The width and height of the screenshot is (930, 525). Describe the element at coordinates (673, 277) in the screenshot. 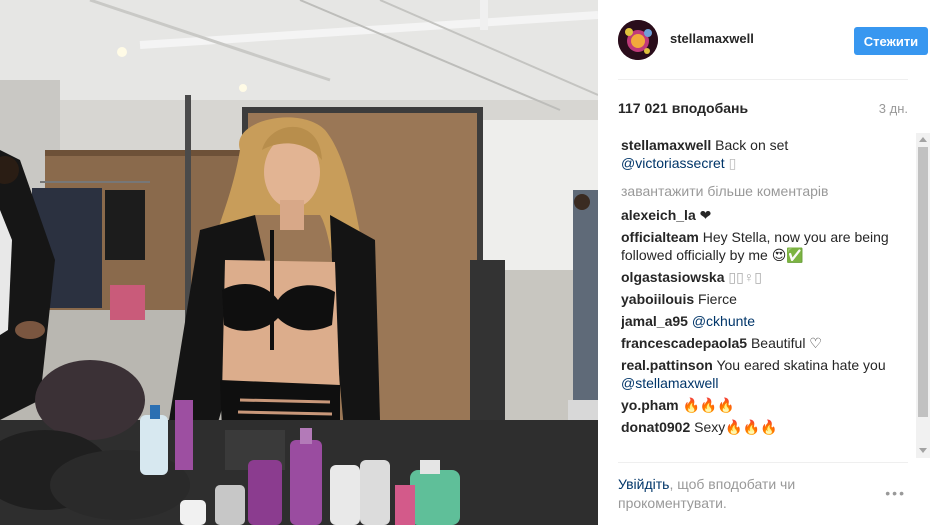

I see `comment-user: olgastasiowska` at that location.